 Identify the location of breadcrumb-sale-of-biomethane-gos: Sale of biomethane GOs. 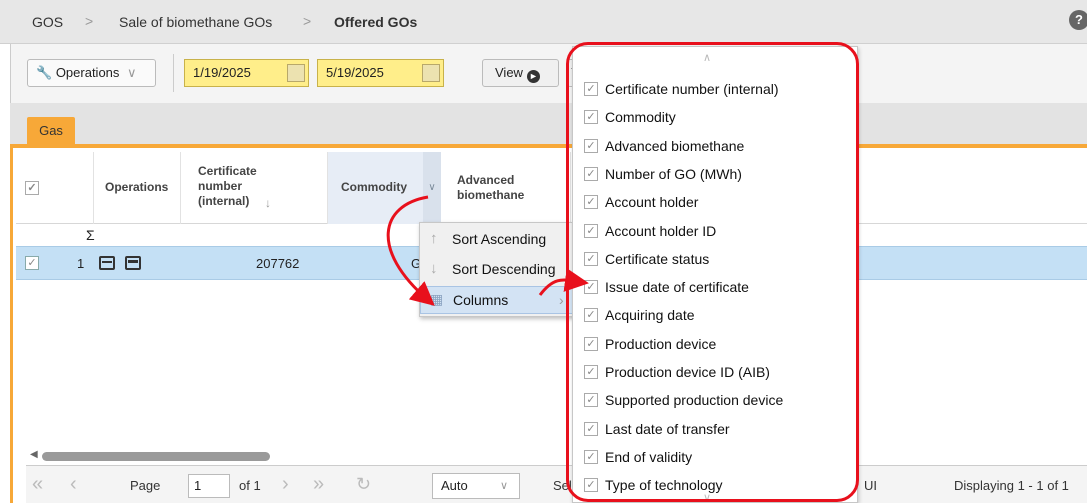
(195, 22).